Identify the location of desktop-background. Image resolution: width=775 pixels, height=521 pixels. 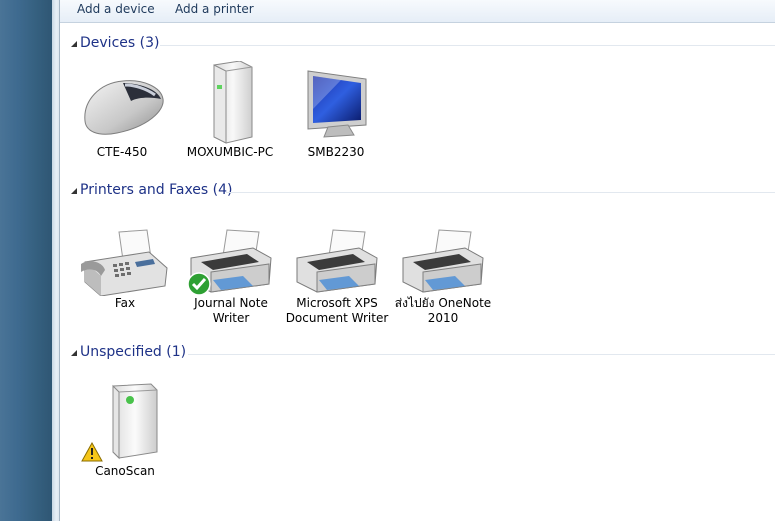
(26, 260).